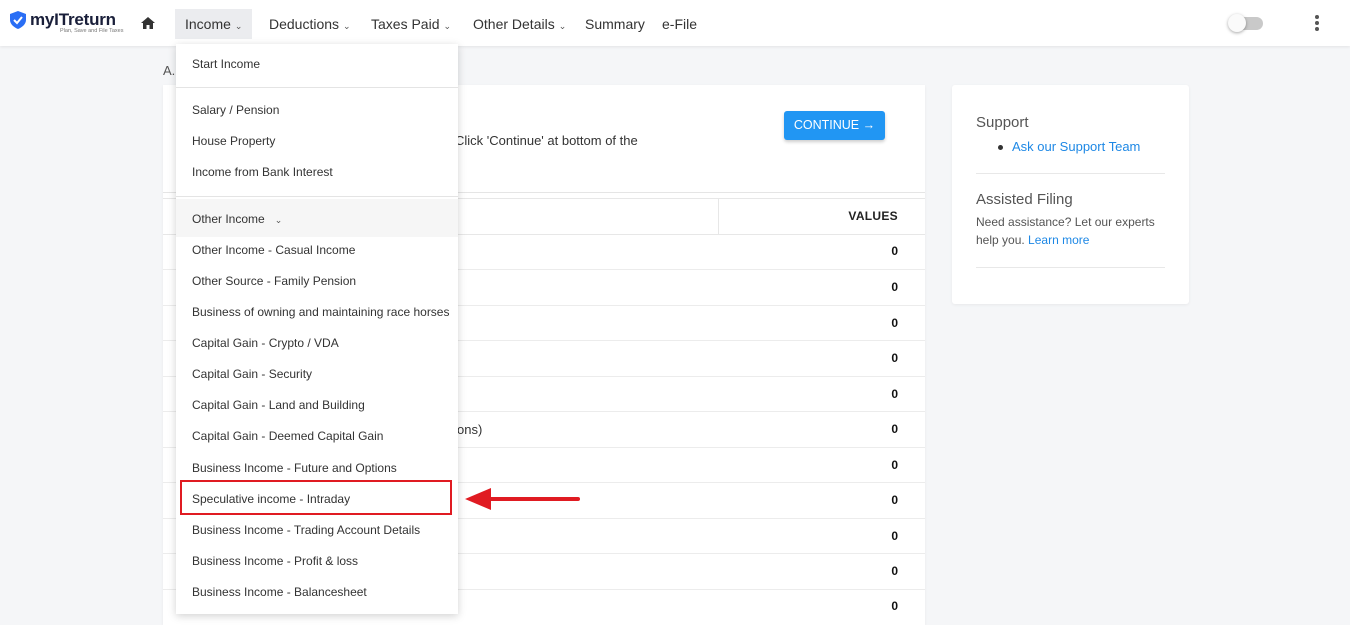 The width and height of the screenshot is (1350, 625). I want to click on menu-item-balancesheet: Business Income - Balancesheet, so click(279, 592).